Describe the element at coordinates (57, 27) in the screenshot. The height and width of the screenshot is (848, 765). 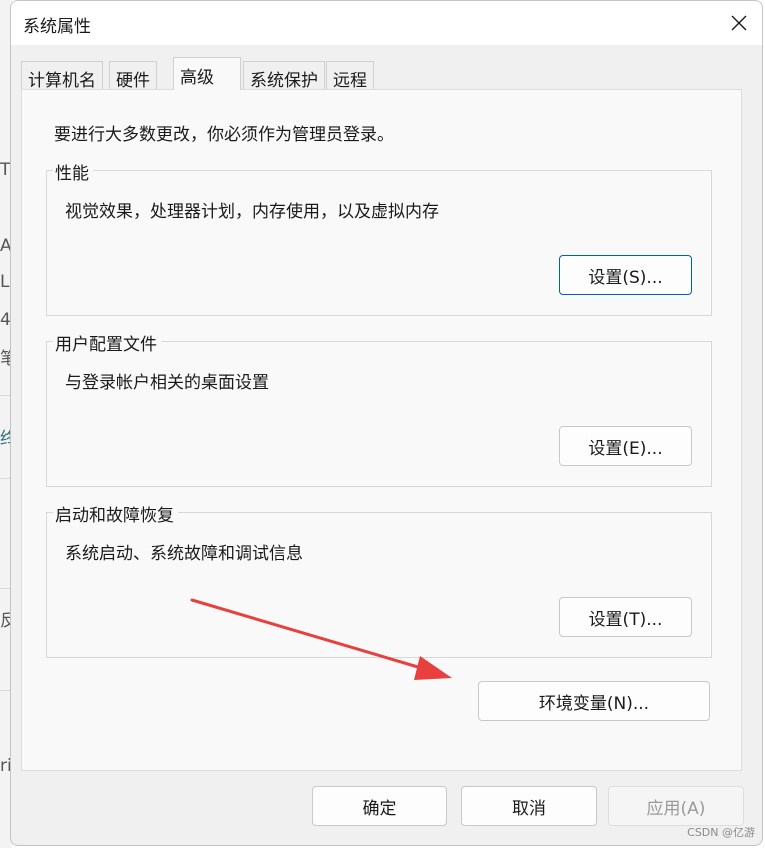
I see `dialog-title: 系统属性` at that location.